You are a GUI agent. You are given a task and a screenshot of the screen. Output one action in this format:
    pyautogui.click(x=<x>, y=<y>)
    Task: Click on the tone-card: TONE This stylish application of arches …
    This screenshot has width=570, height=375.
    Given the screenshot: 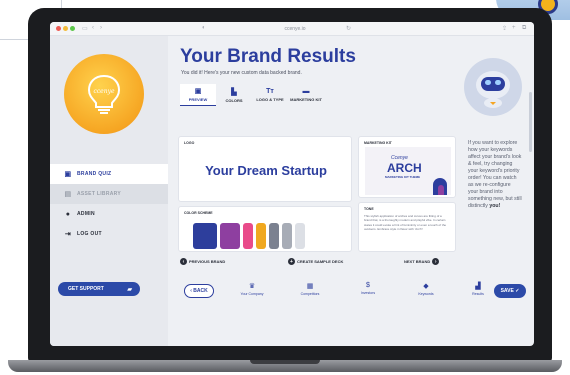 What is the action you would take?
    pyautogui.click(x=407, y=227)
    